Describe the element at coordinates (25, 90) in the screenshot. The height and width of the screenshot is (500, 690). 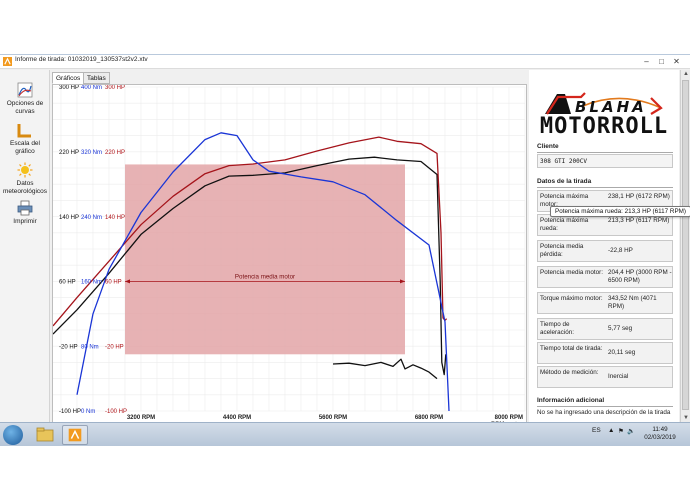
I see `curve-options-icon` at that location.